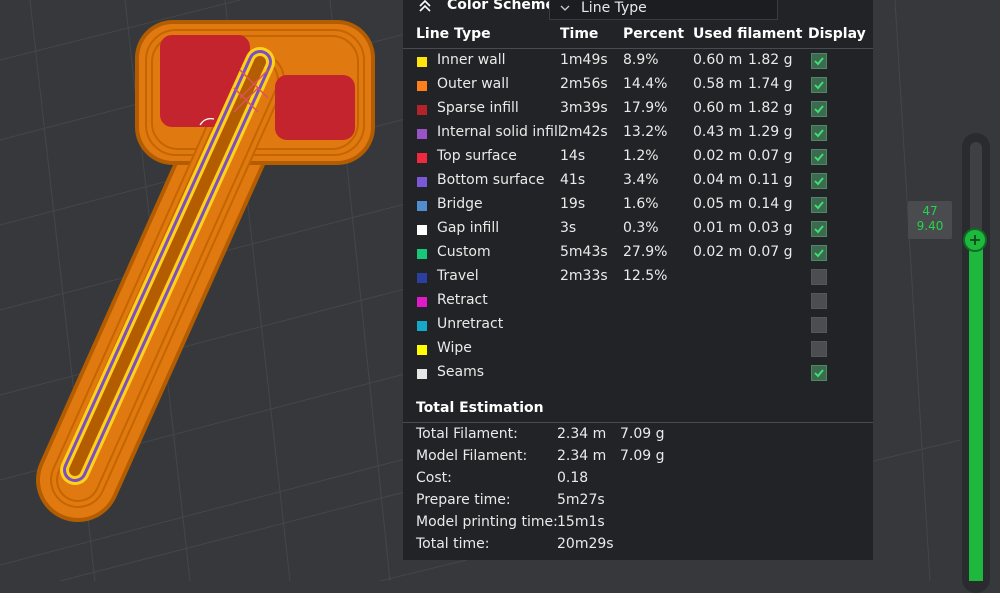 The image size is (1000, 593). What do you see at coordinates (645, 252) in the screenshot?
I see `percent-value: 27.9%` at bounding box center [645, 252].